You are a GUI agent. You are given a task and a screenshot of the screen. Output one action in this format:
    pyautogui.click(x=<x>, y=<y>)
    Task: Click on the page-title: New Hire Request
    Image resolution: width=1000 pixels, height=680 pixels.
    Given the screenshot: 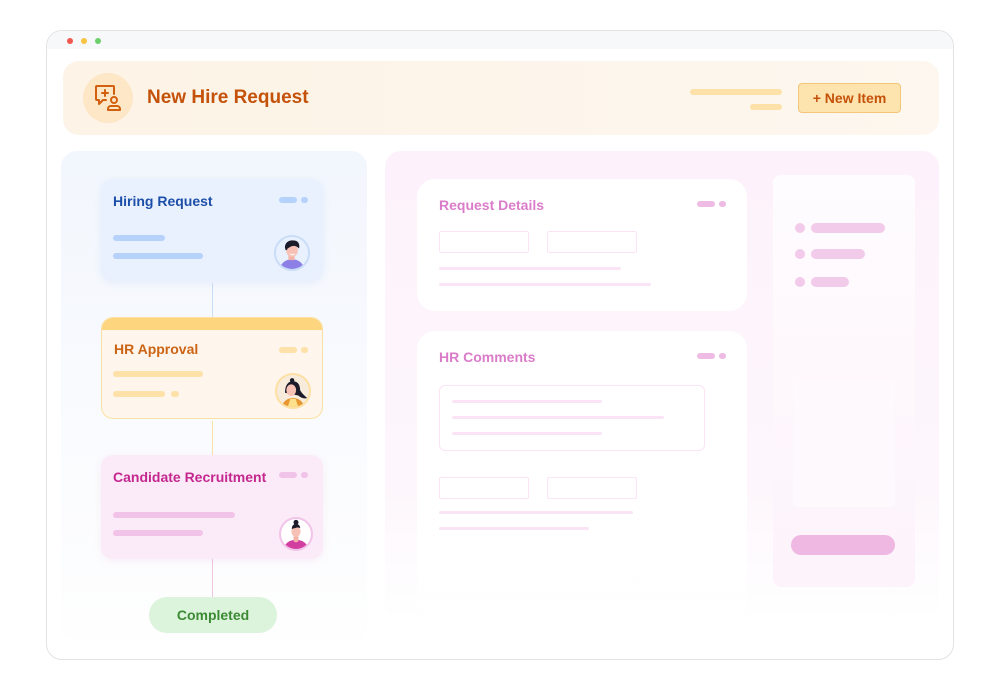 What is the action you would take?
    pyautogui.click(x=228, y=97)
    